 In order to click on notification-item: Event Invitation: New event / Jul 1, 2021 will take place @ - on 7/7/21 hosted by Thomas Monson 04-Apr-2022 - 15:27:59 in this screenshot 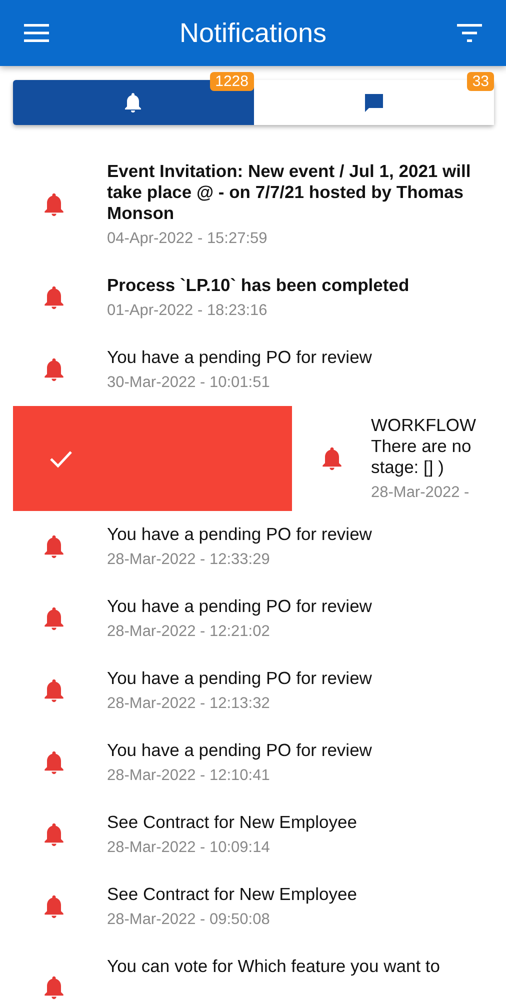, I will do `click(253, 205)`.